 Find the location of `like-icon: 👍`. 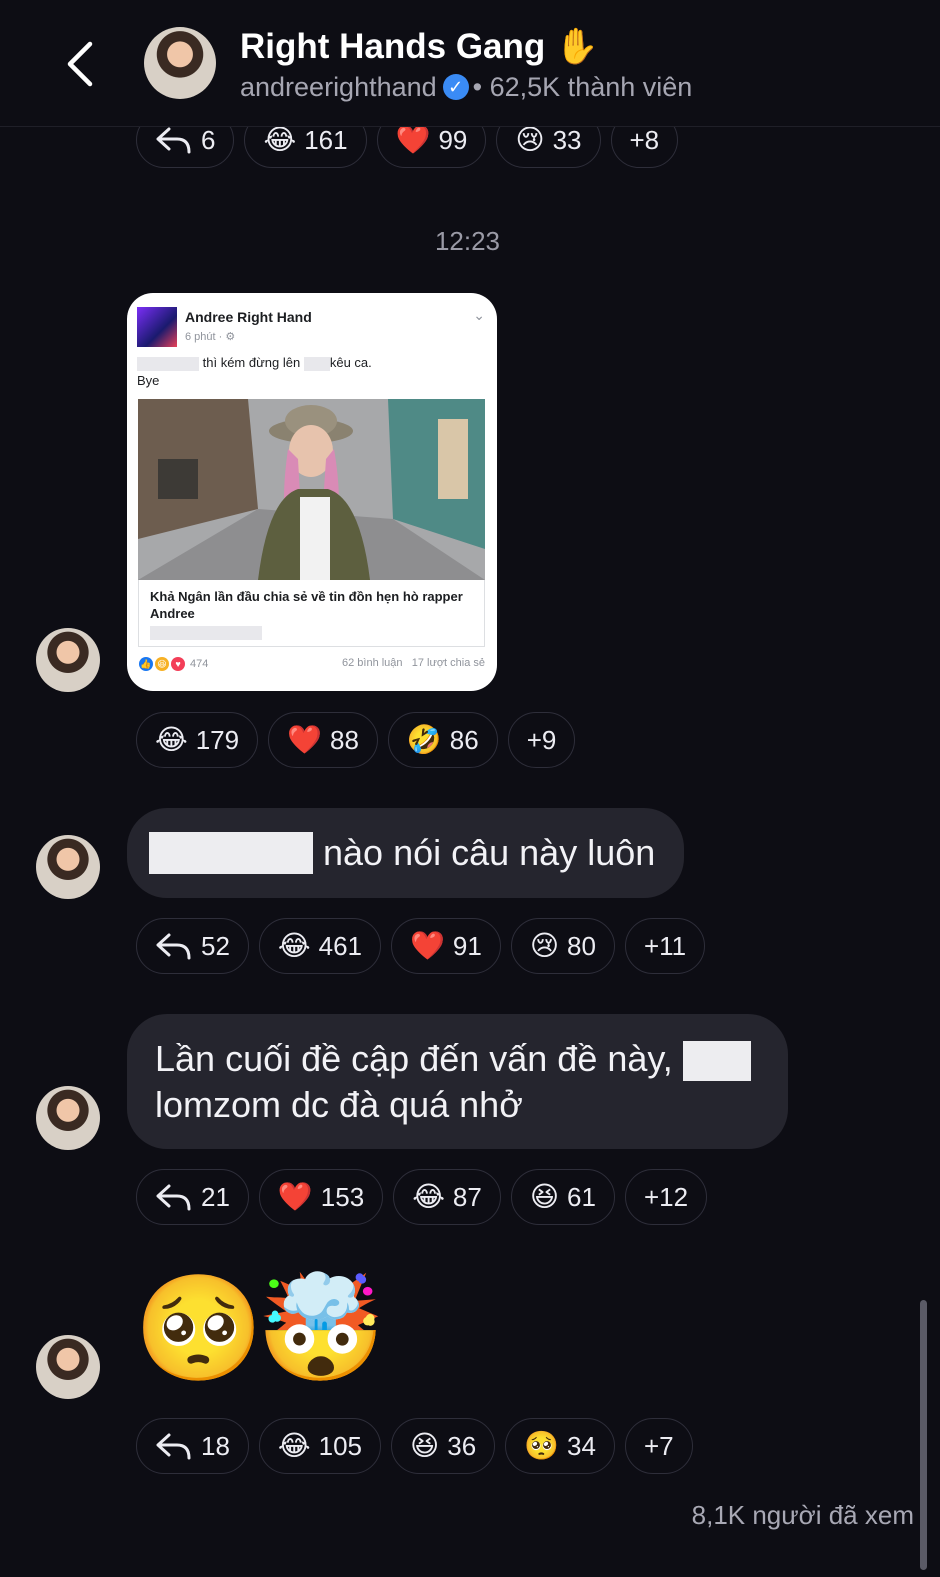

like-icon: 👍 is located at coordinates (146, 664).